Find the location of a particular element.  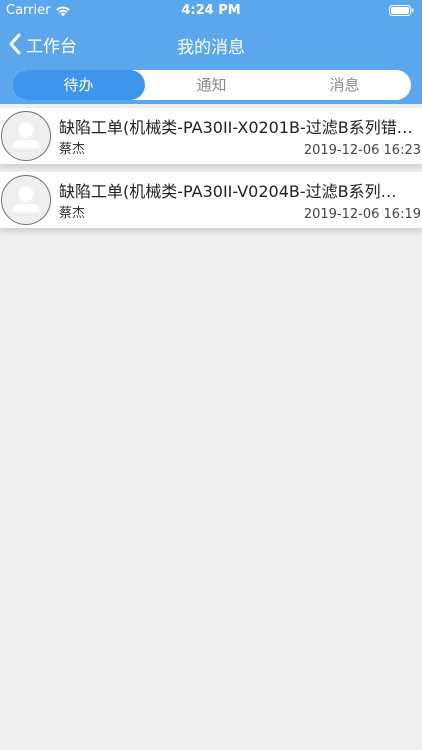

status-time: 4:24 PM is located at coordinates (211, 10).